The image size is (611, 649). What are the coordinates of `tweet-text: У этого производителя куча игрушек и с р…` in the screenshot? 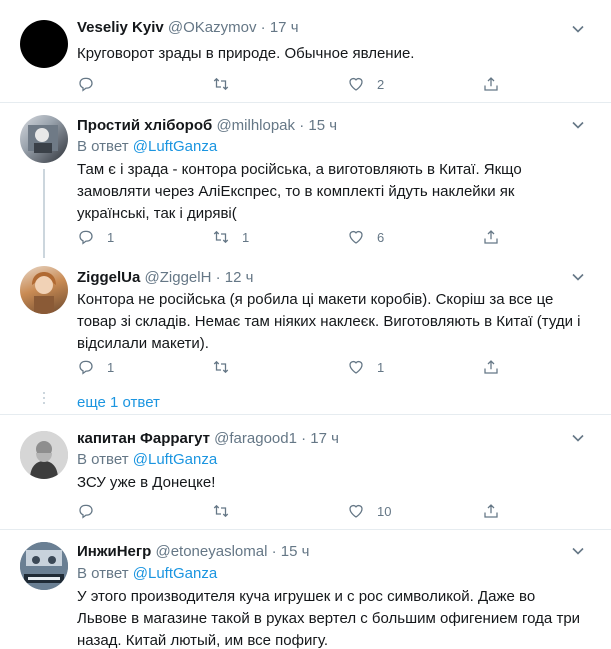 It's located at (329, 618).